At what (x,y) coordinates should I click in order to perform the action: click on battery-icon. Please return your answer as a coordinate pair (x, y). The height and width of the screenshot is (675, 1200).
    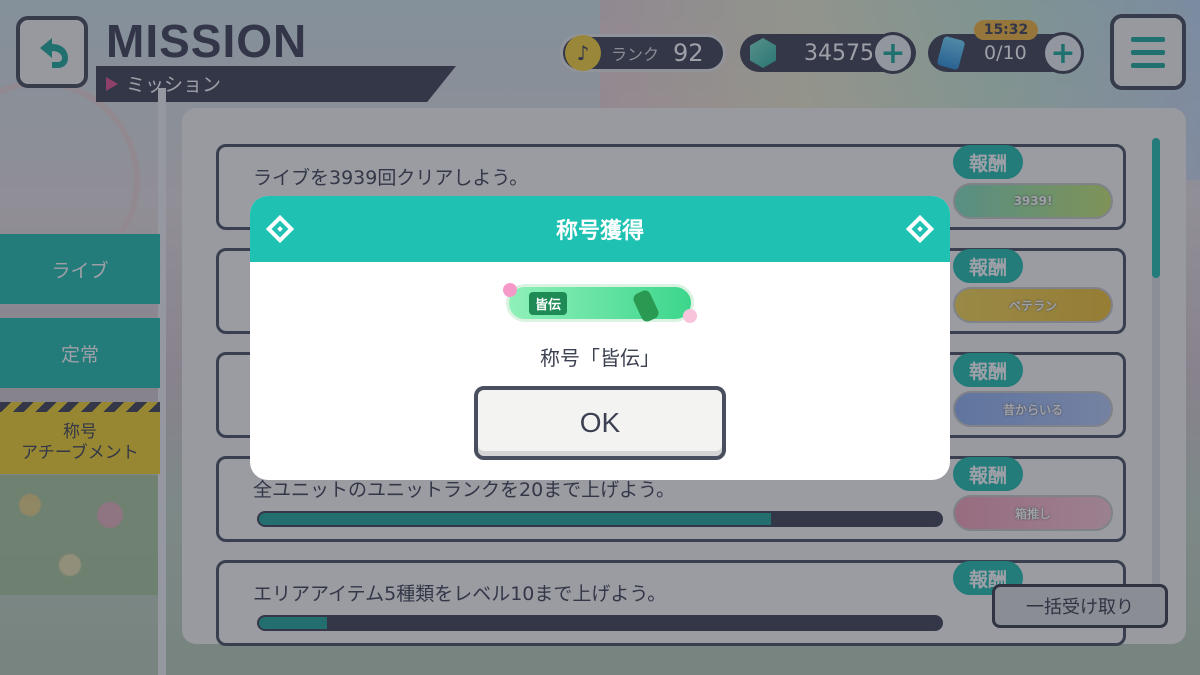
    Looking at the image, I should click on (646, 306).